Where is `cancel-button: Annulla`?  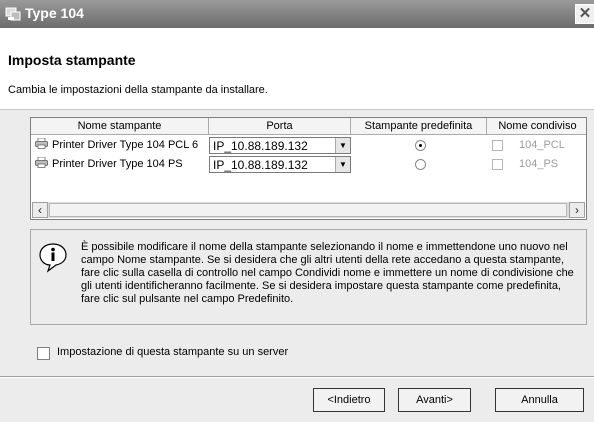 cancel-button: Annulla is located at coordinates (539, 400).